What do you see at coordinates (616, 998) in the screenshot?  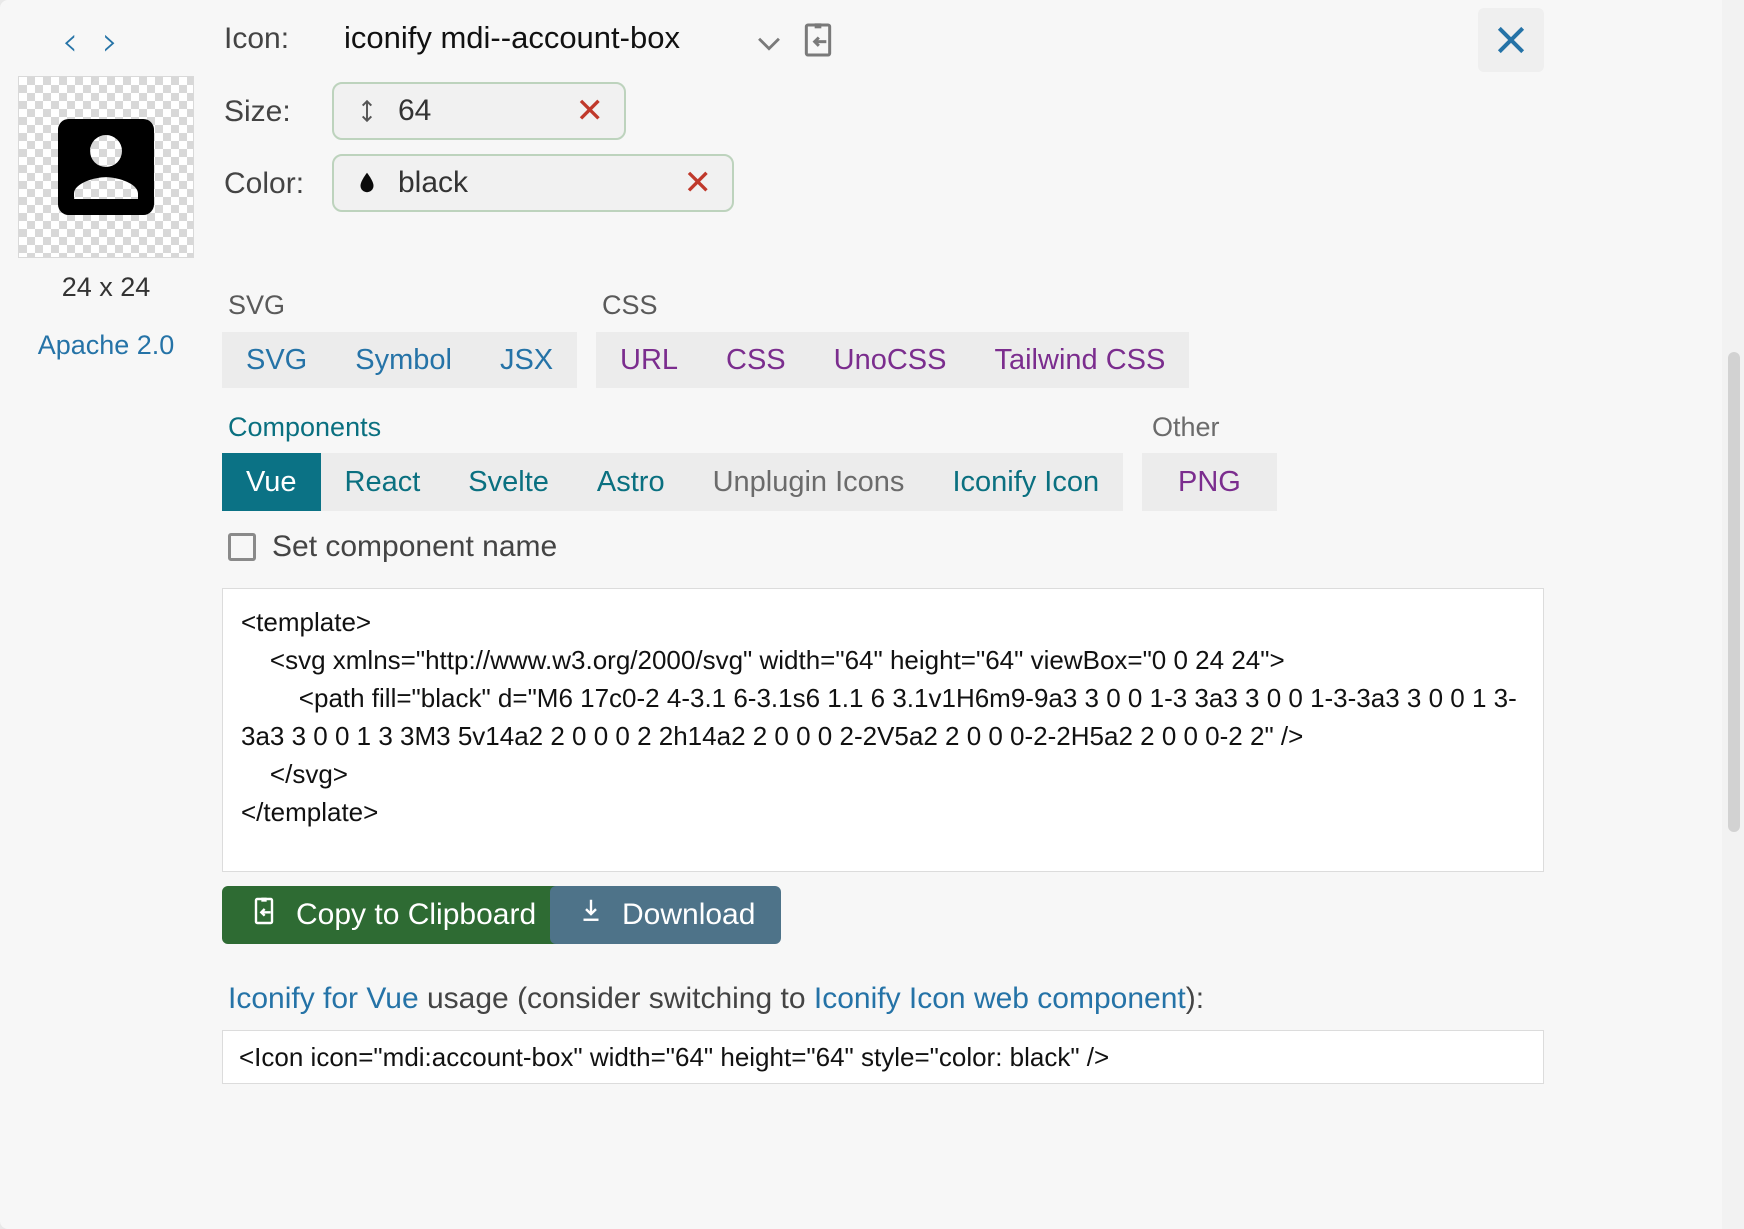 I see `usage-mid-text: usage (consider switching to` at bounding box center [616, 998].